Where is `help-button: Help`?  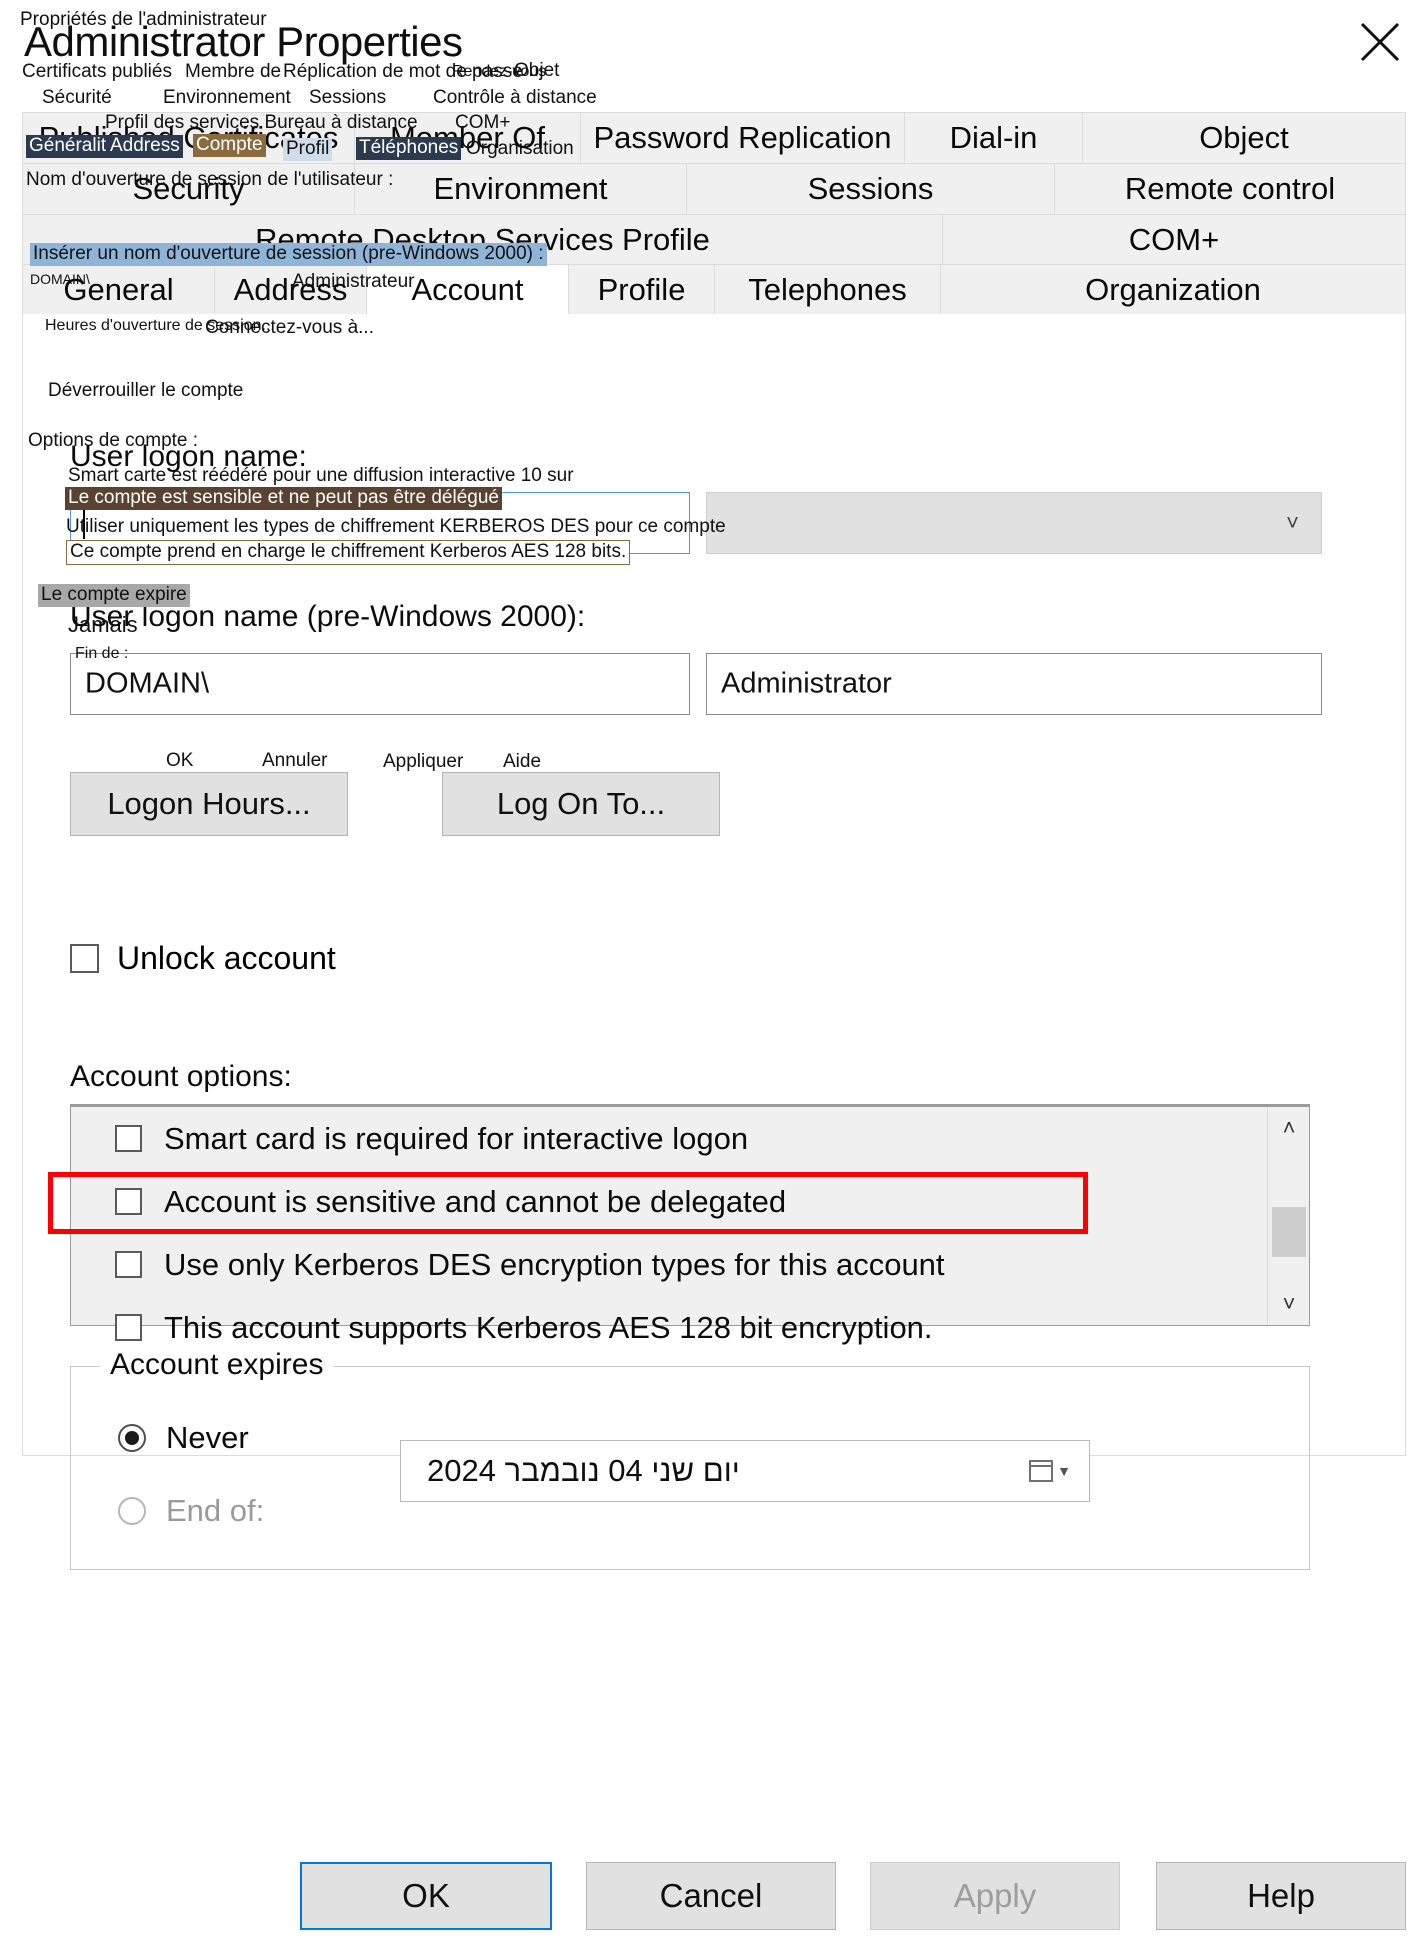 help-button: Help is located at coordinates (1281, 1896).